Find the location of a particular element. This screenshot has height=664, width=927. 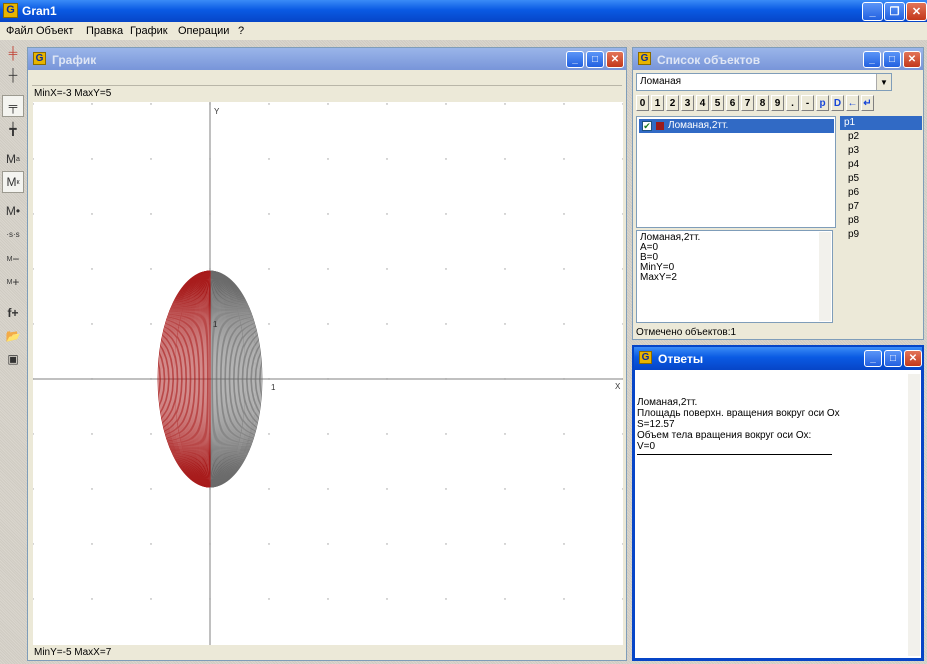

scale-grid-icon: ·s·s is located at coordinates (13, 234).